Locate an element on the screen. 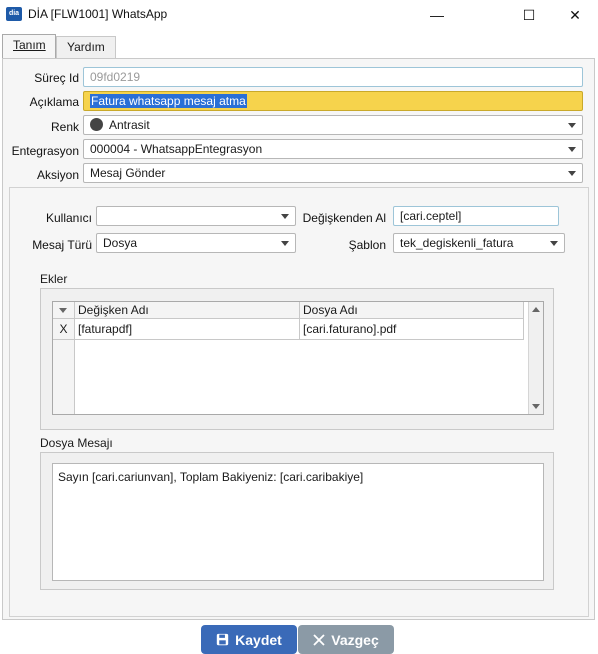 The width and height of the screenshot is (598, 654). column-header-degisken-adi: Değişken Adı is located at coordinates (187, 310).